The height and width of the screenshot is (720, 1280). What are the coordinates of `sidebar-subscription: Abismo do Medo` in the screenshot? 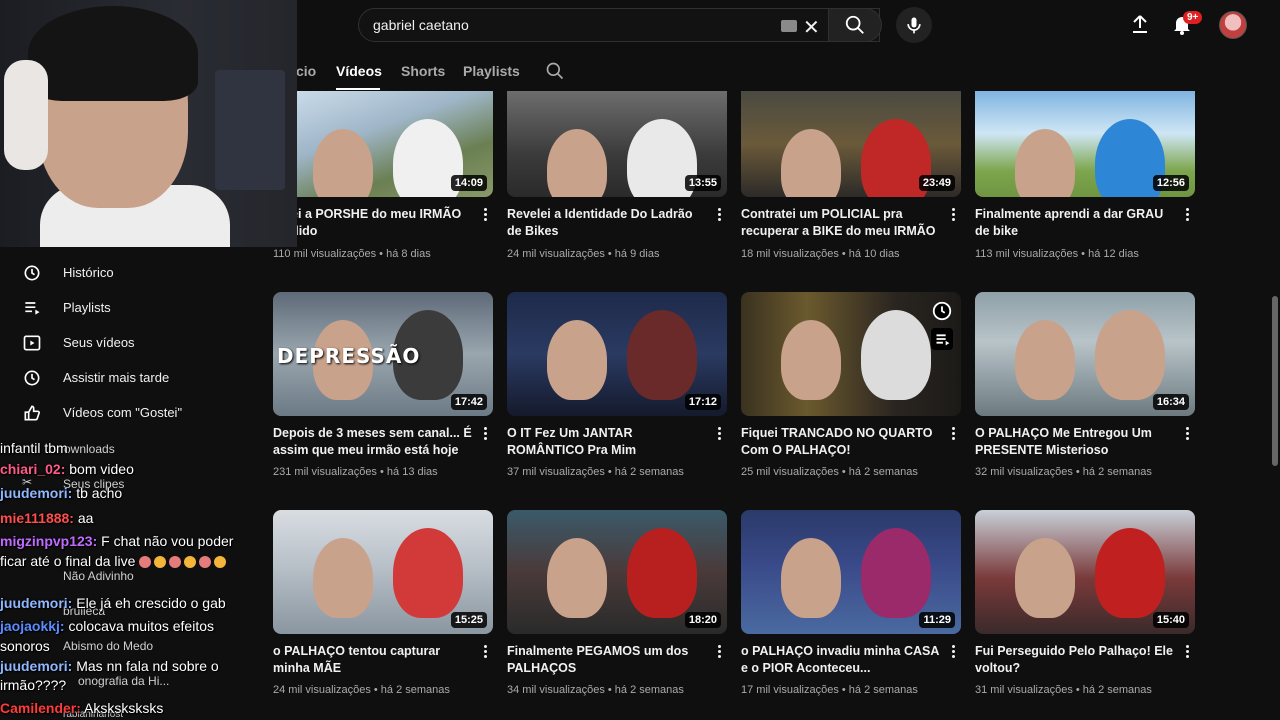 It's located at (108, 646).